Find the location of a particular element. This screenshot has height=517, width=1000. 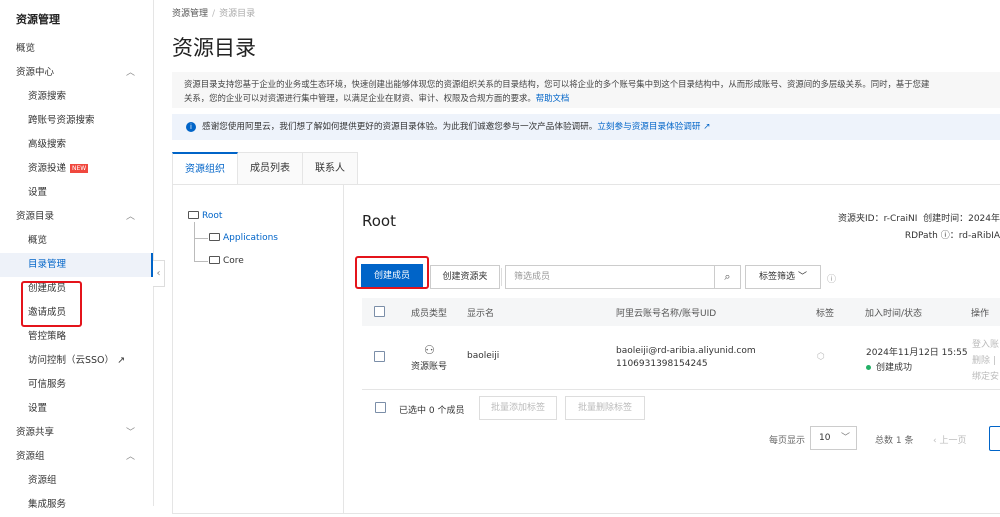

label: 标签筛选 is located at coordinates (777, 277).